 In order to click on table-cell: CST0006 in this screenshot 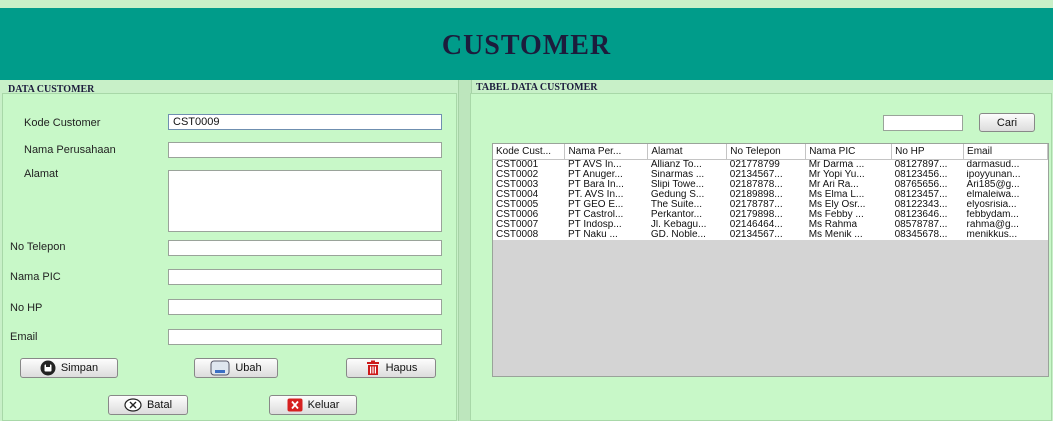, I will do `click(529, 215)`.